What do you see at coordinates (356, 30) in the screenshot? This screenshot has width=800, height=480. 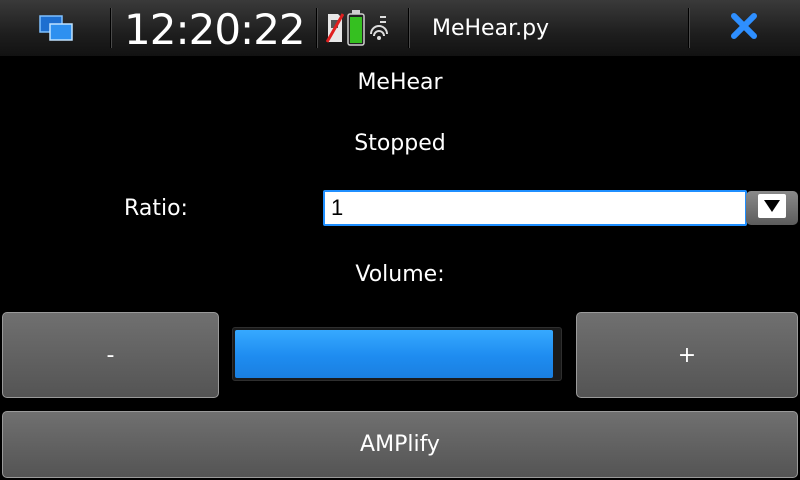 I see `battery-icon` at bounding box center [356, 30].